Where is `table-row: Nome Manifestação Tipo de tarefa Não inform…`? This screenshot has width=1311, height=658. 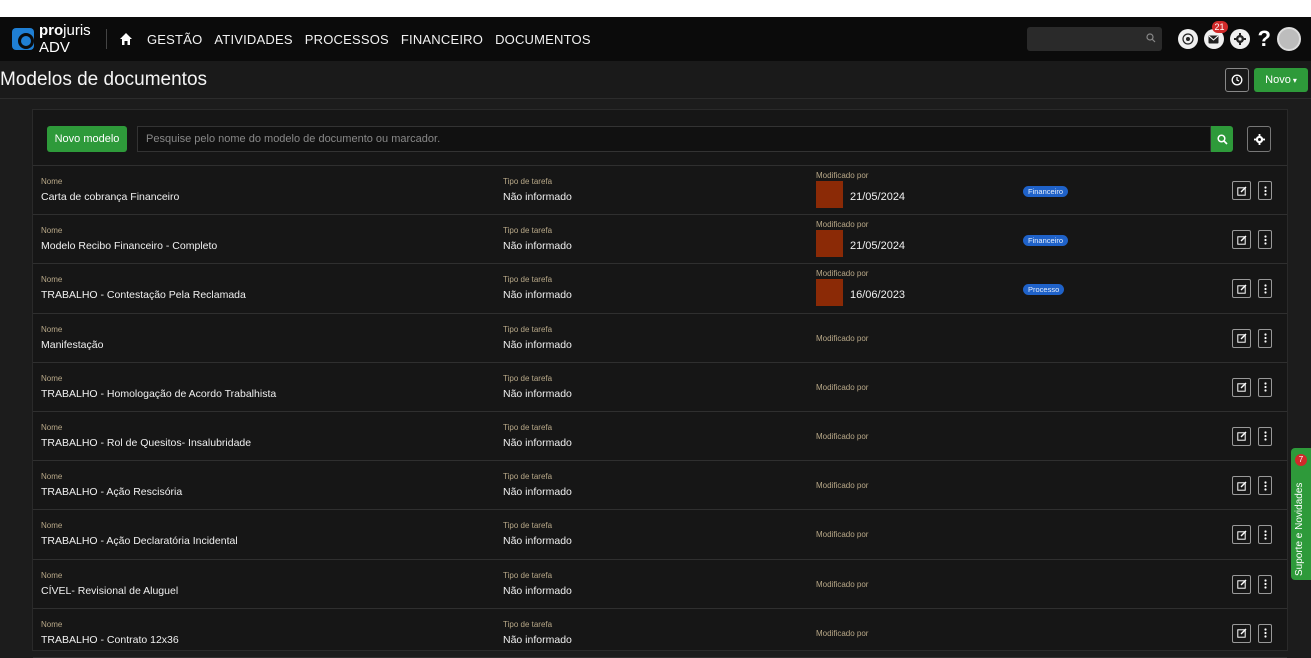
table-row: Nome Manifestação Tipo de tarefa Não inform… is located at coordinates (660, 338).